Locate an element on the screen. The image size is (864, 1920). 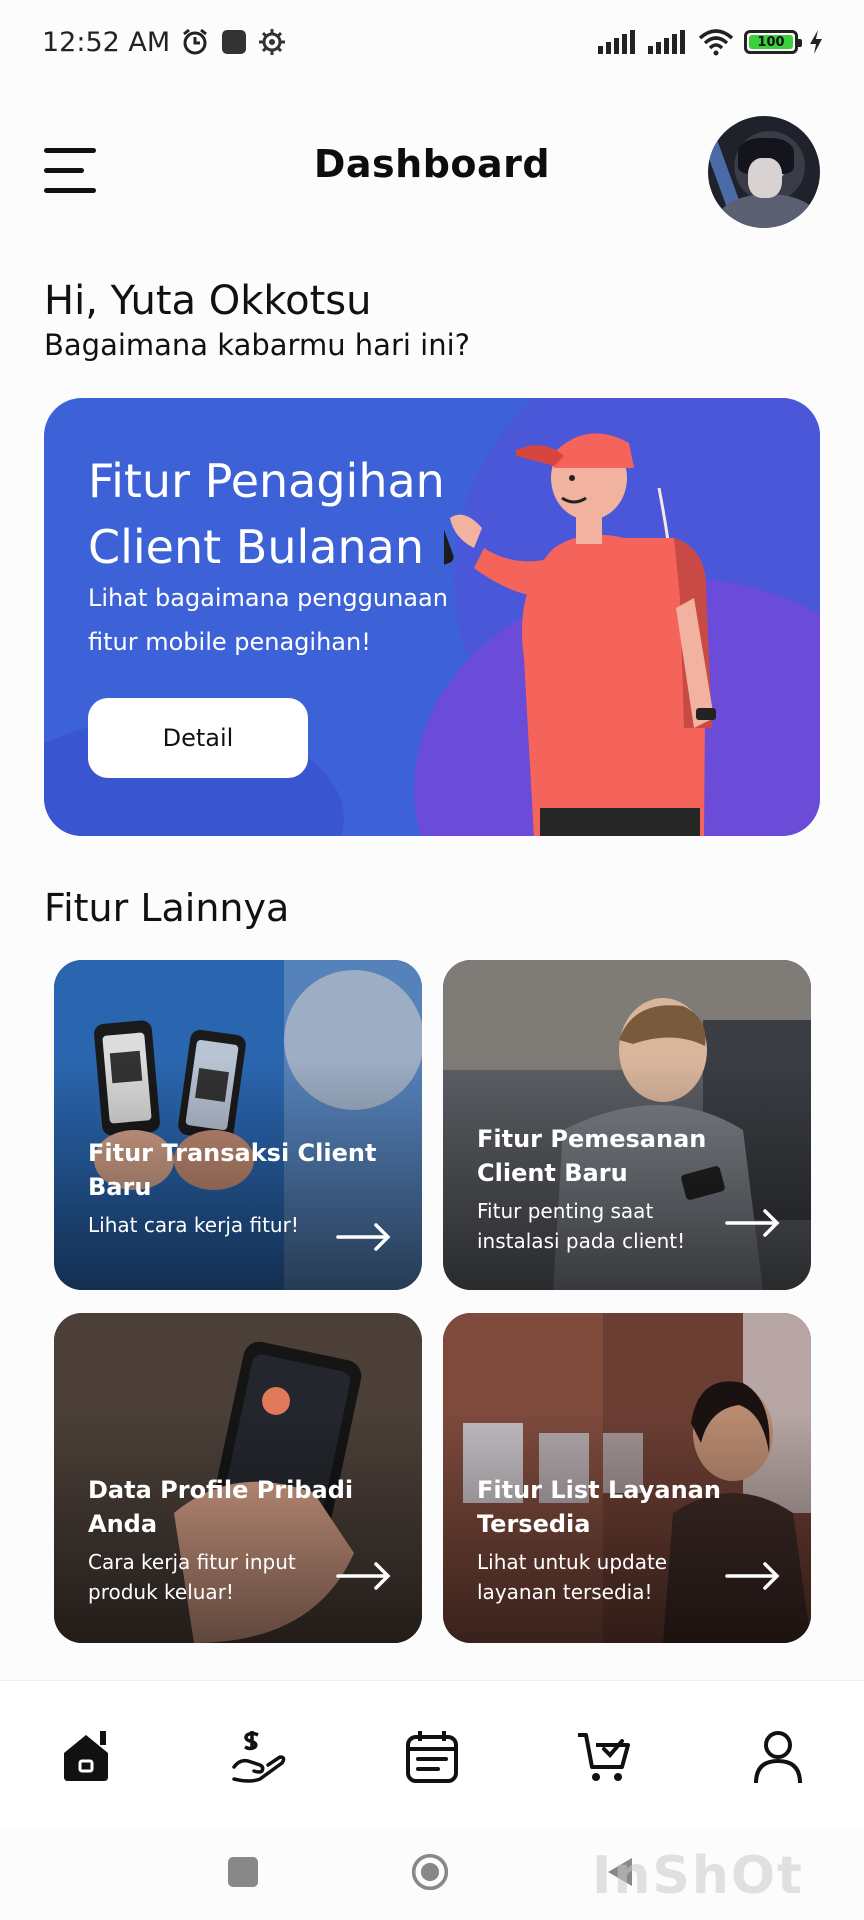
battery-level: 100 is located at coordinates (771, 42).